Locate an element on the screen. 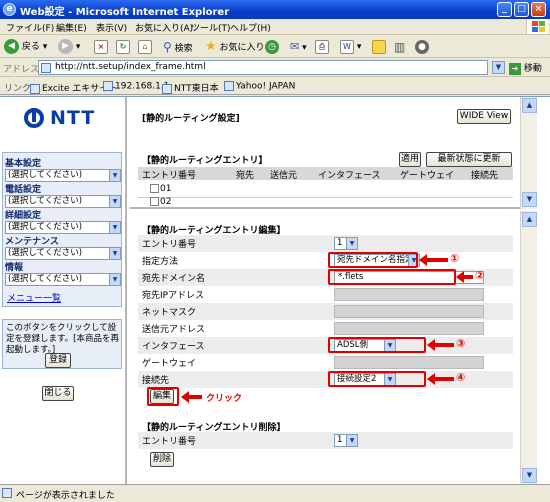 The height and width of the screenshot is (502, 550). bottom-frame-scrollbar: ▲ ▼ is located at coordinates (528, 348).